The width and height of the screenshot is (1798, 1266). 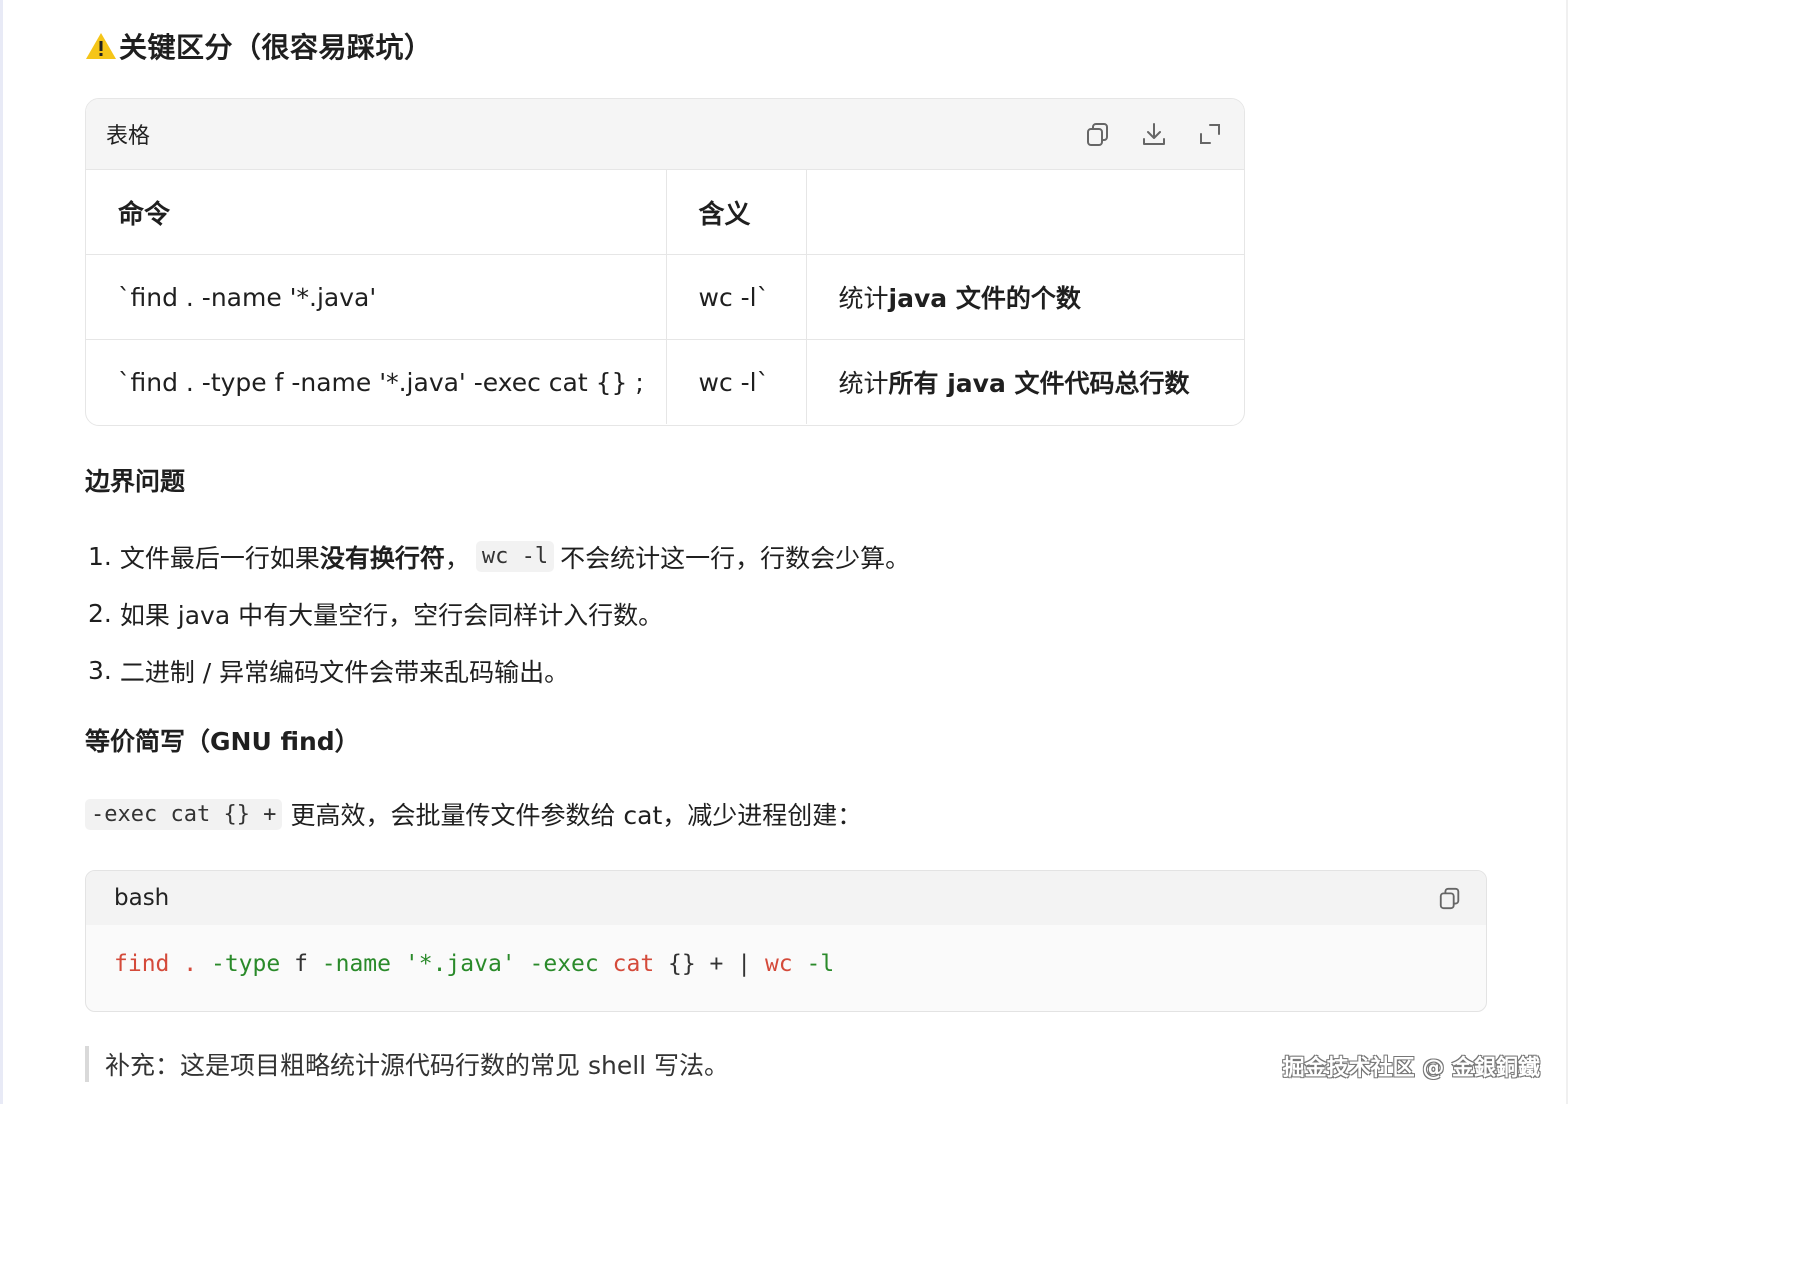 I want to click on copy-code-button, so click(x=1450, y=898).